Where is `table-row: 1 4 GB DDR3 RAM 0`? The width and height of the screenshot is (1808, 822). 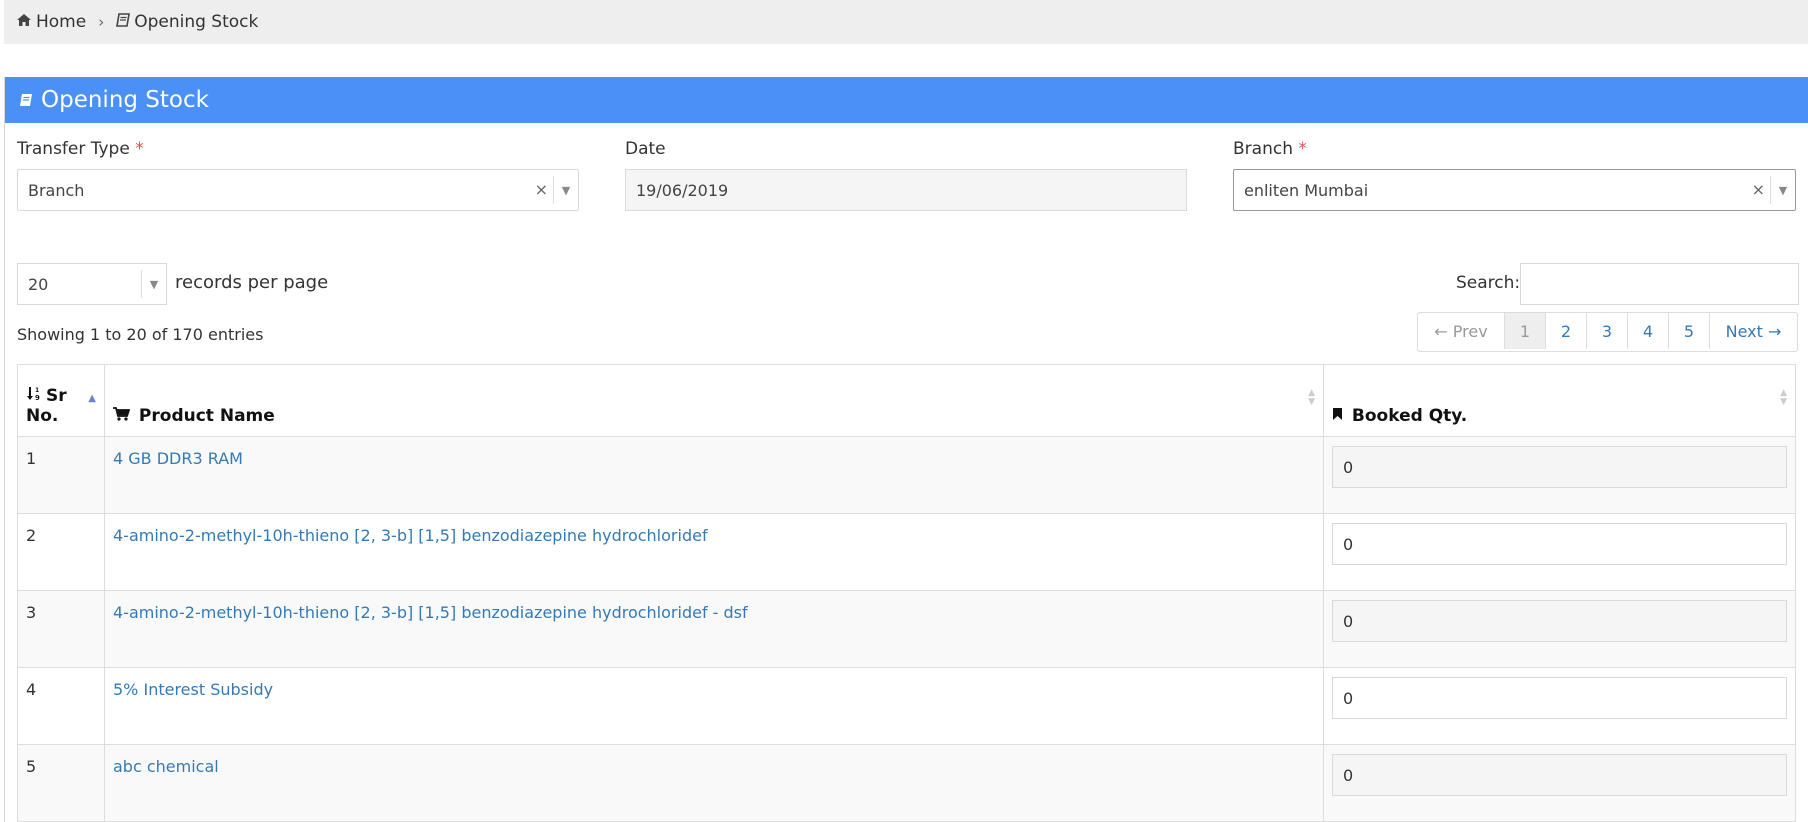
table-row: 1 4 GB DDR3 RAM 0 is located at coordinates (906, 475).